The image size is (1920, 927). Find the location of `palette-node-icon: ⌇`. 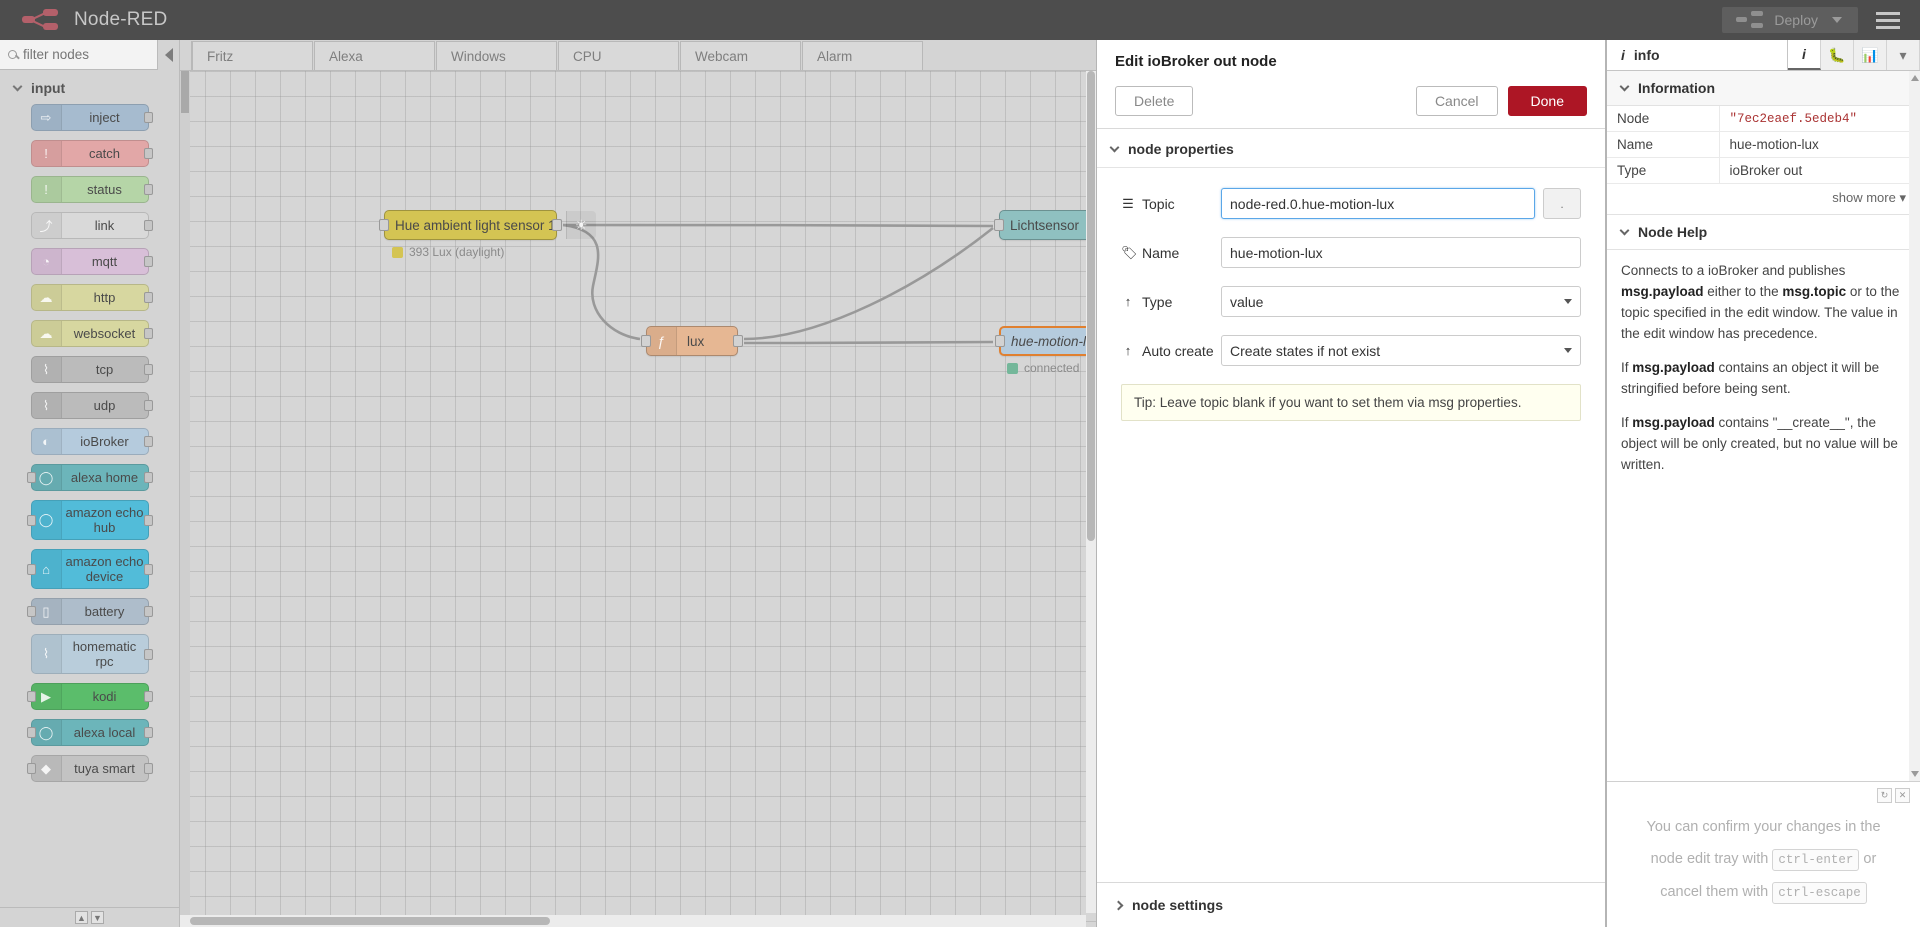

palette-node-icon: ⌇ is located at coordinates (46, 369).